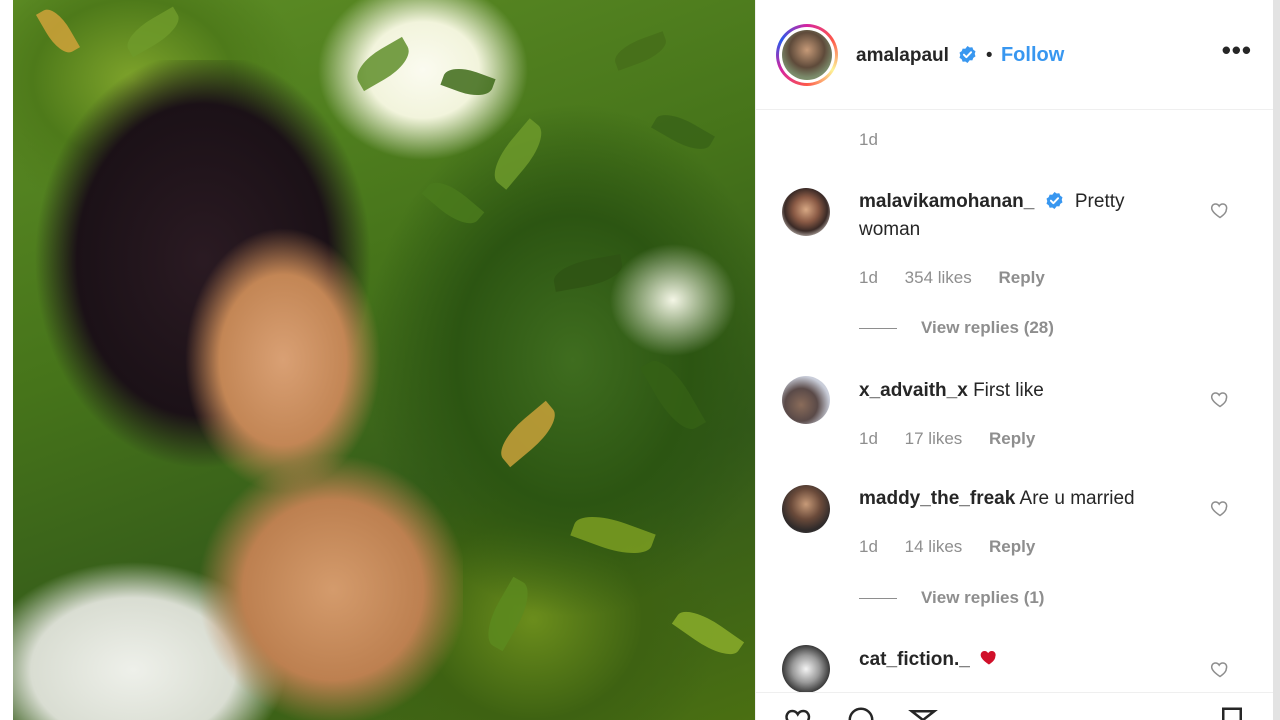  What do you see at coordinates (934, 546) in the screenshot?
I see `comment-likes: 14 likes` at bounding box center [934, 546].